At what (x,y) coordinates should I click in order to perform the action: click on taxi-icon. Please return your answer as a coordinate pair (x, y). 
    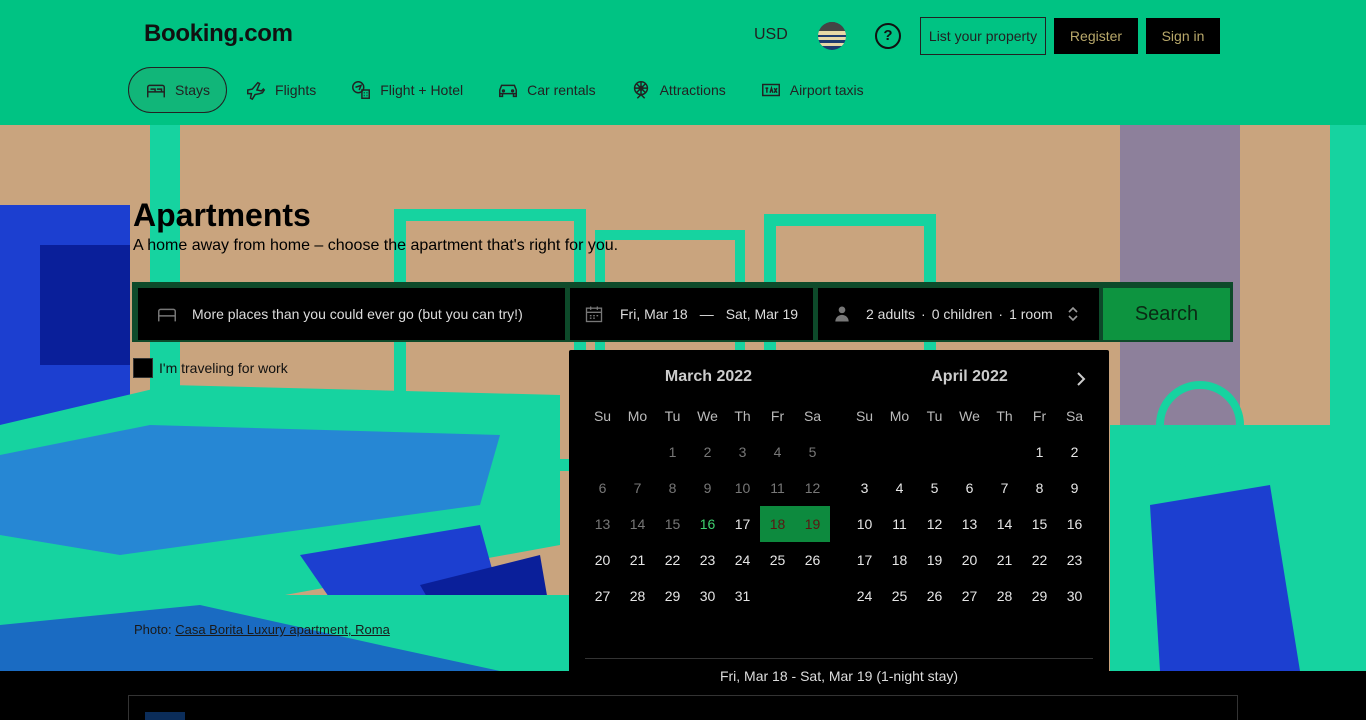
    Looking at the image, I should click on (770, 90).